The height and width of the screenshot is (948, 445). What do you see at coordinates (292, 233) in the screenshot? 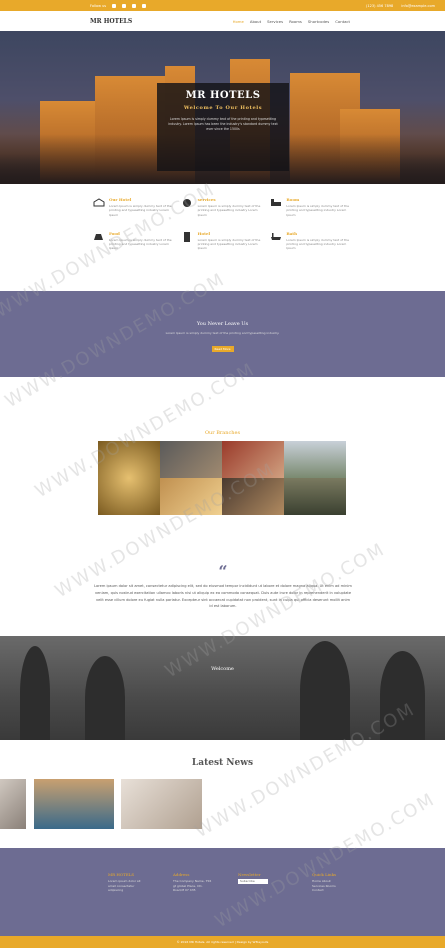
I see `feature-title: Bath` at bounding box center [292, 233].